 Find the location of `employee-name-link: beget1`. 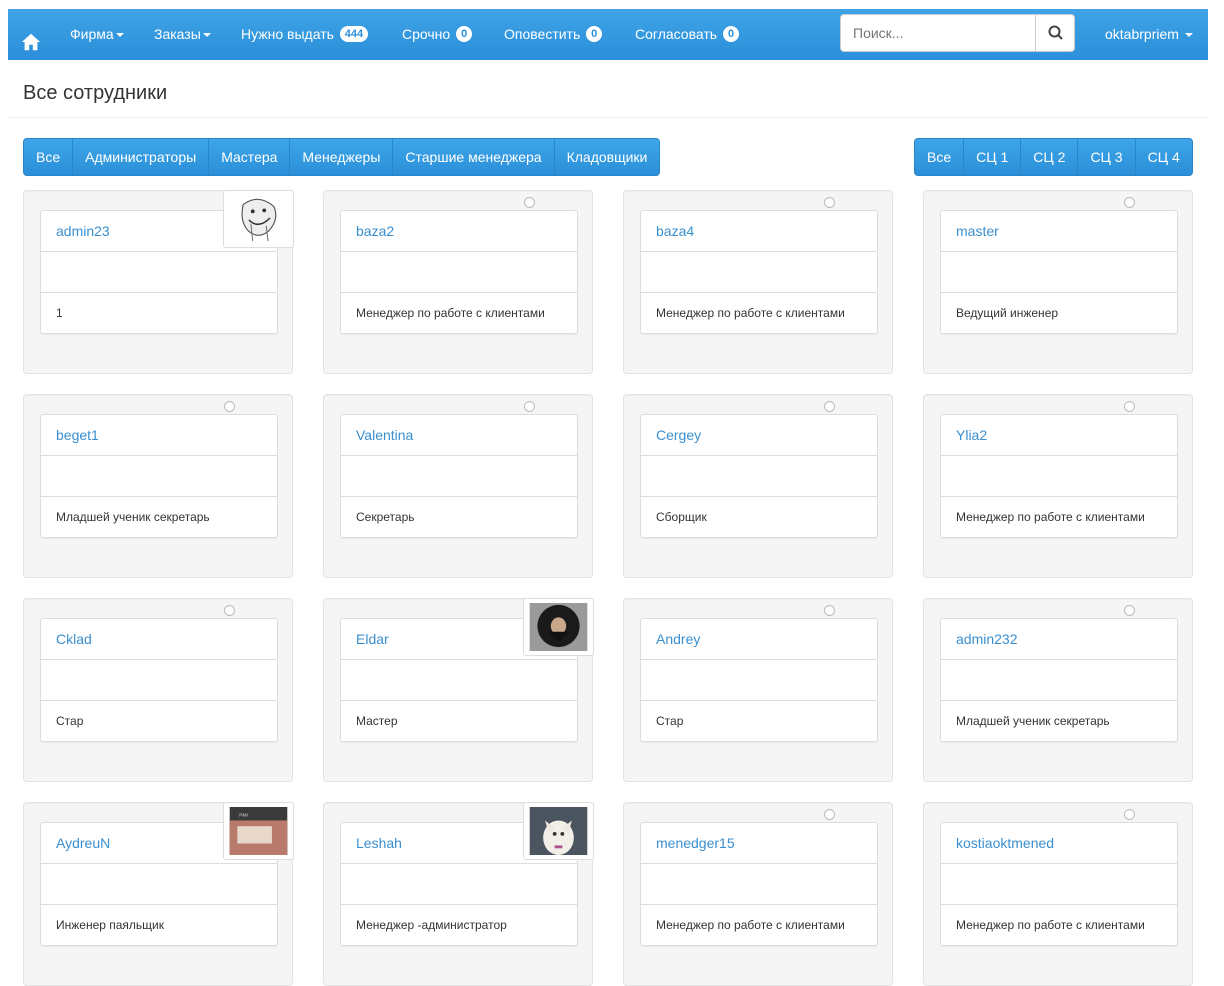

employee-name-link: beget1 is located at coordinates (159, 435).